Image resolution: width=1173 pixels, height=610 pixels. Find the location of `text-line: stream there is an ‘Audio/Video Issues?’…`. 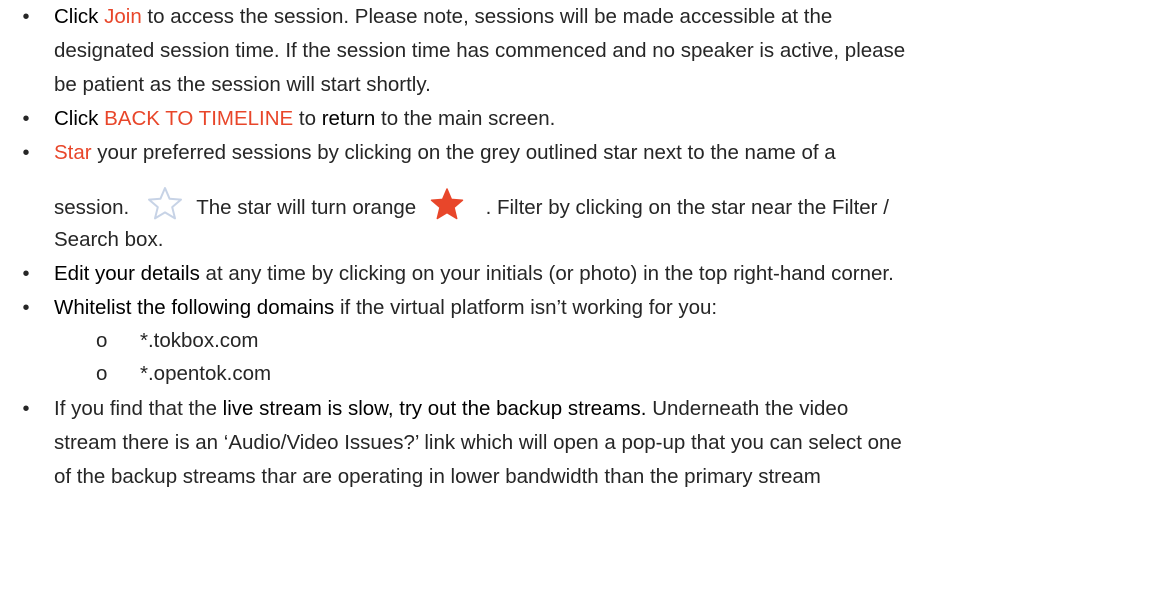

text-line: stream there is an ‘Audio/Video Issues?’… is located at coordinates (609, 443).